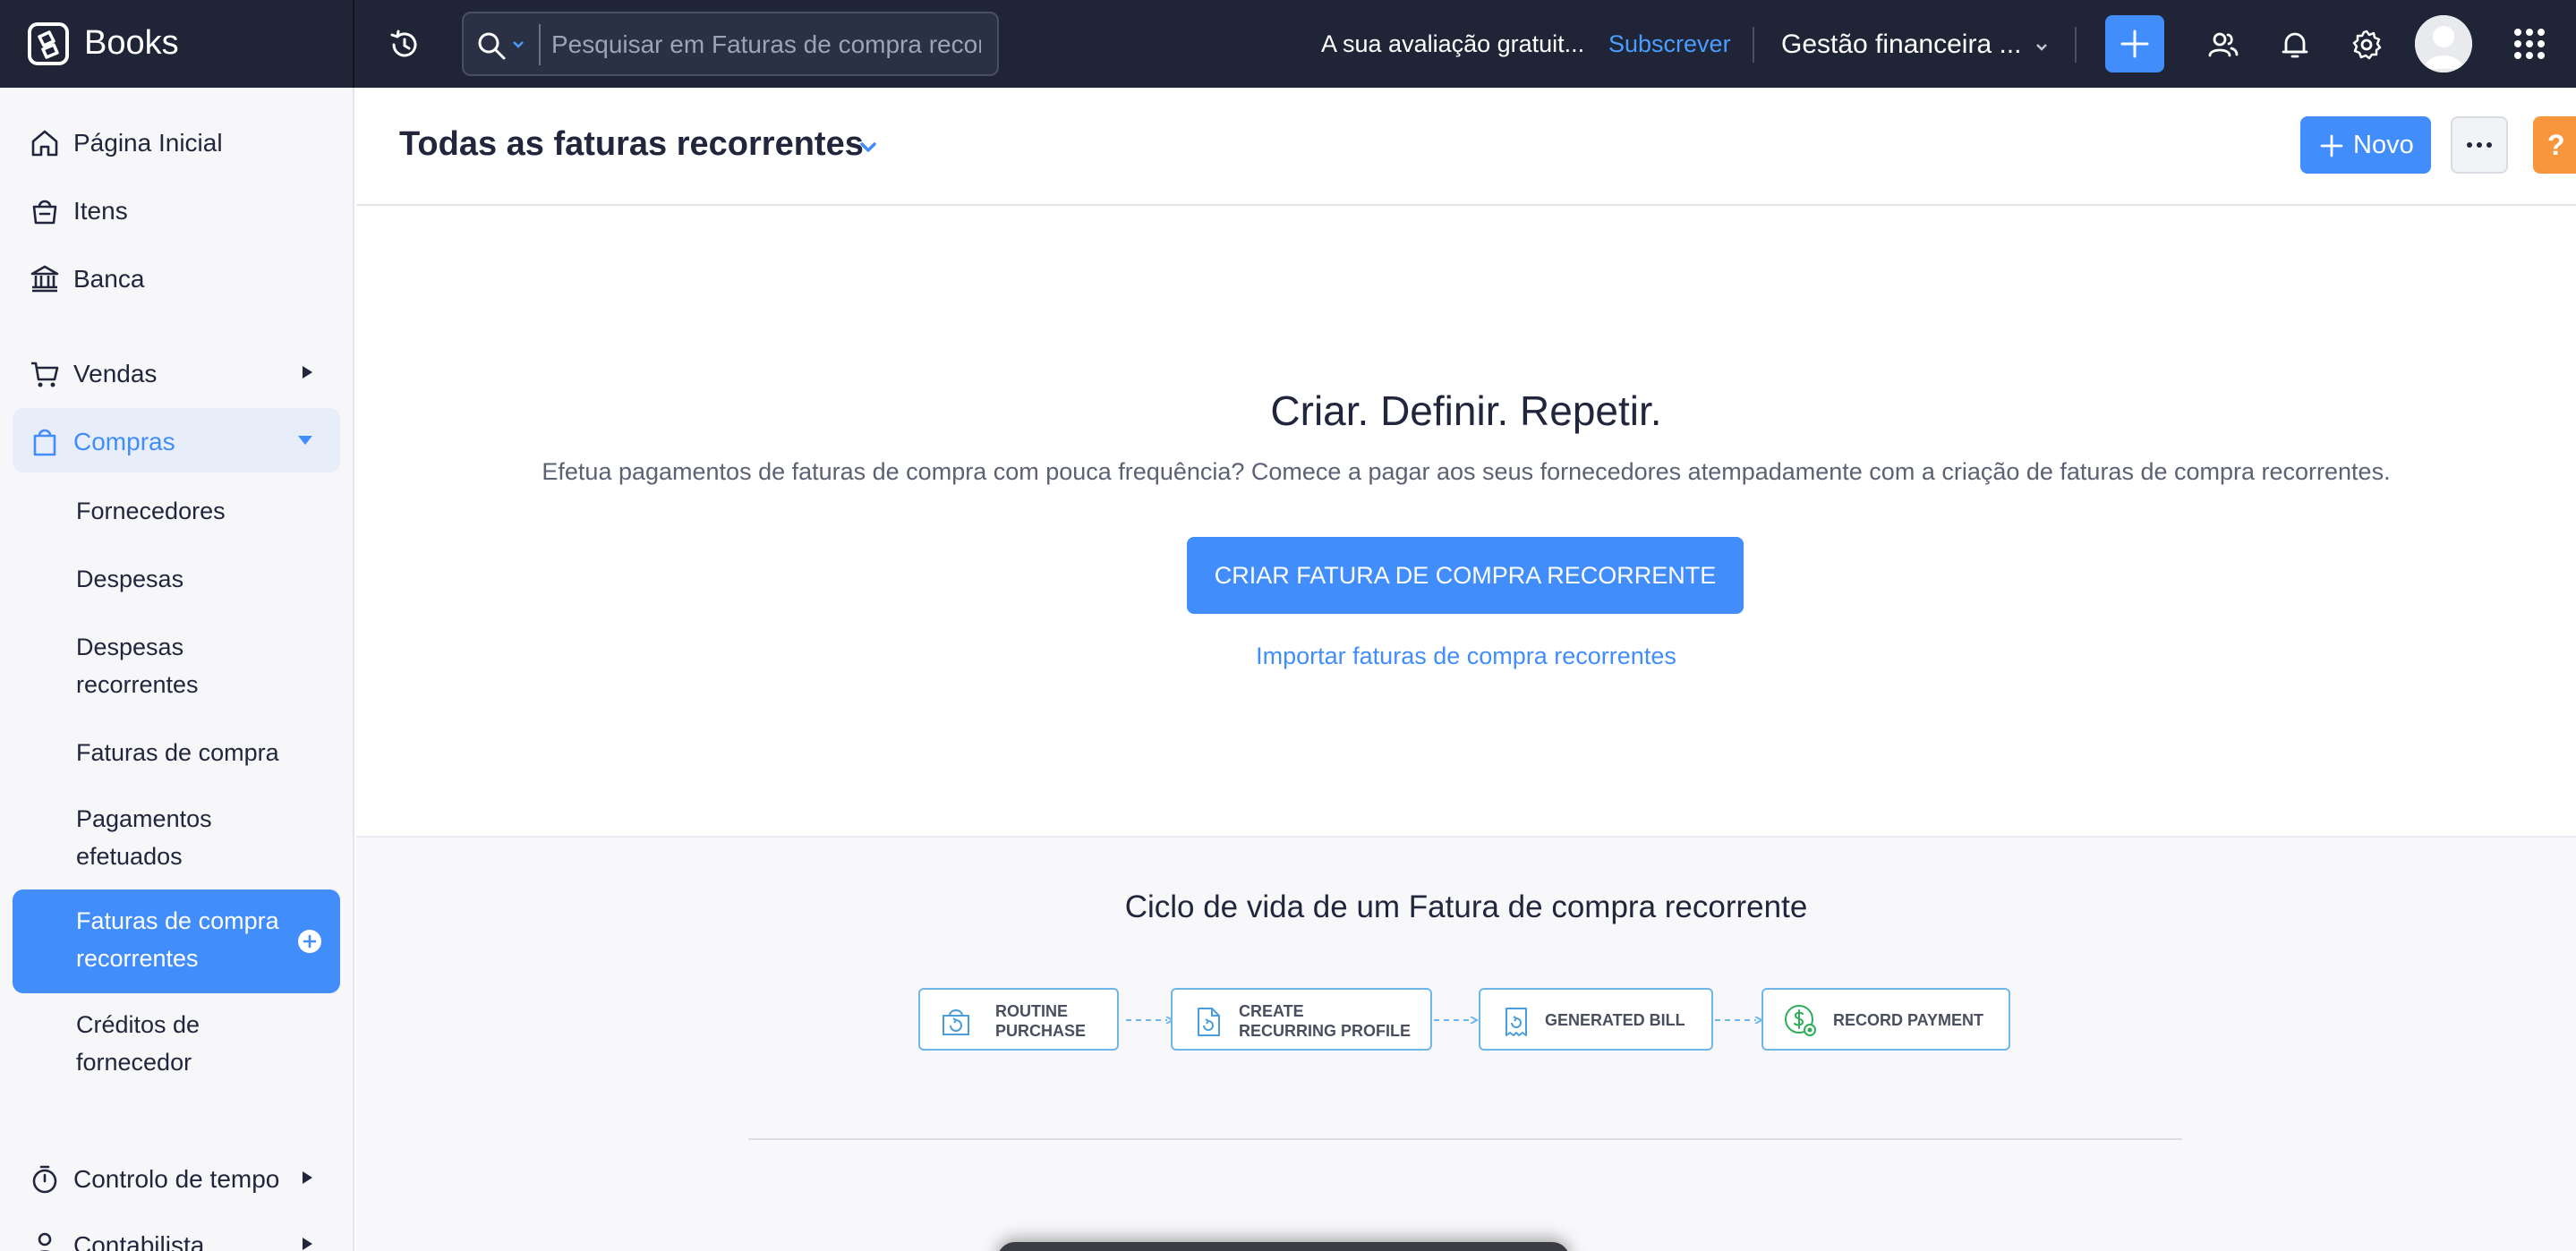  What do you see at coordinates (176, 209) in the screenshot?
I see `sidebar-item-items: Itens` at bounding box center [176, 209].